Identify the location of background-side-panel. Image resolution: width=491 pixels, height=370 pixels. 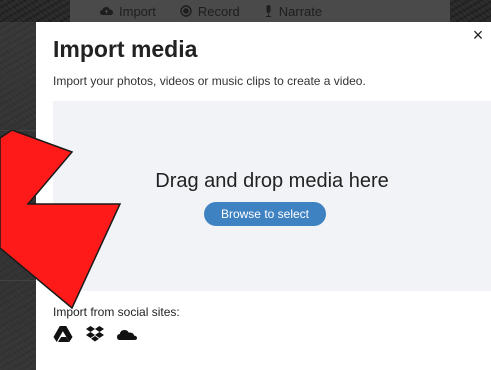
(18, 196).